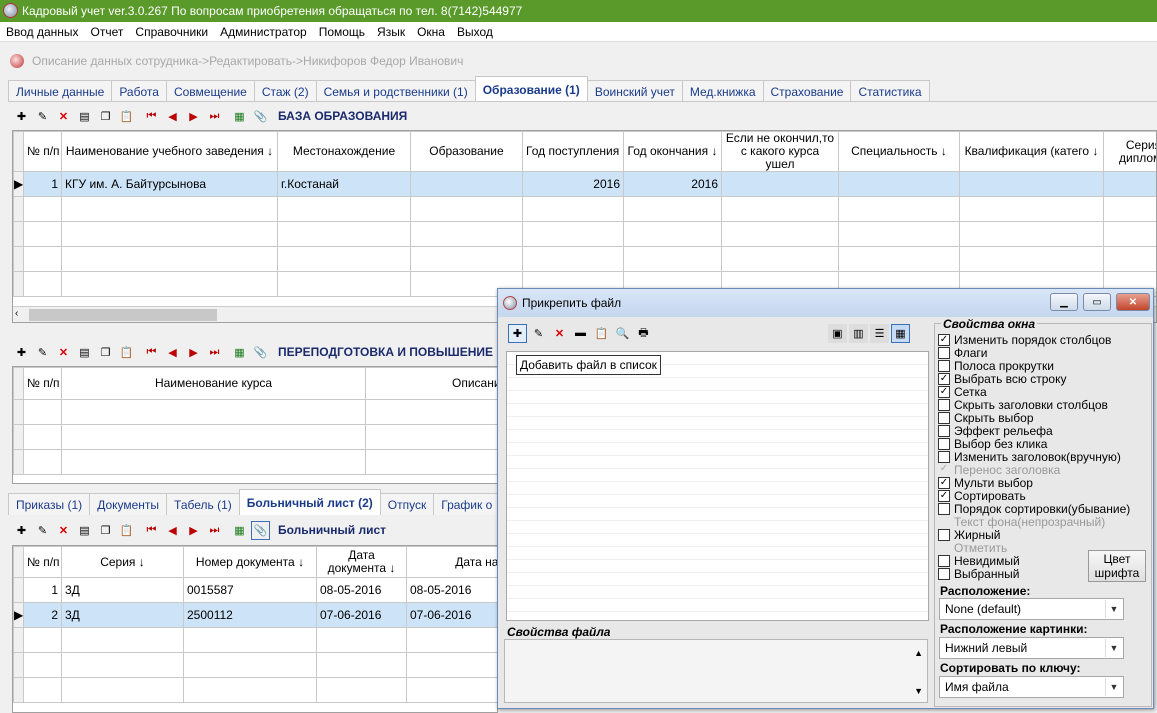 This screenshot has height=713, width=1157. What do you see at coordinates (42, 32) in the screenshot?
I see `menu-item-input: Ввод данных` at bounding box center [42, 32].